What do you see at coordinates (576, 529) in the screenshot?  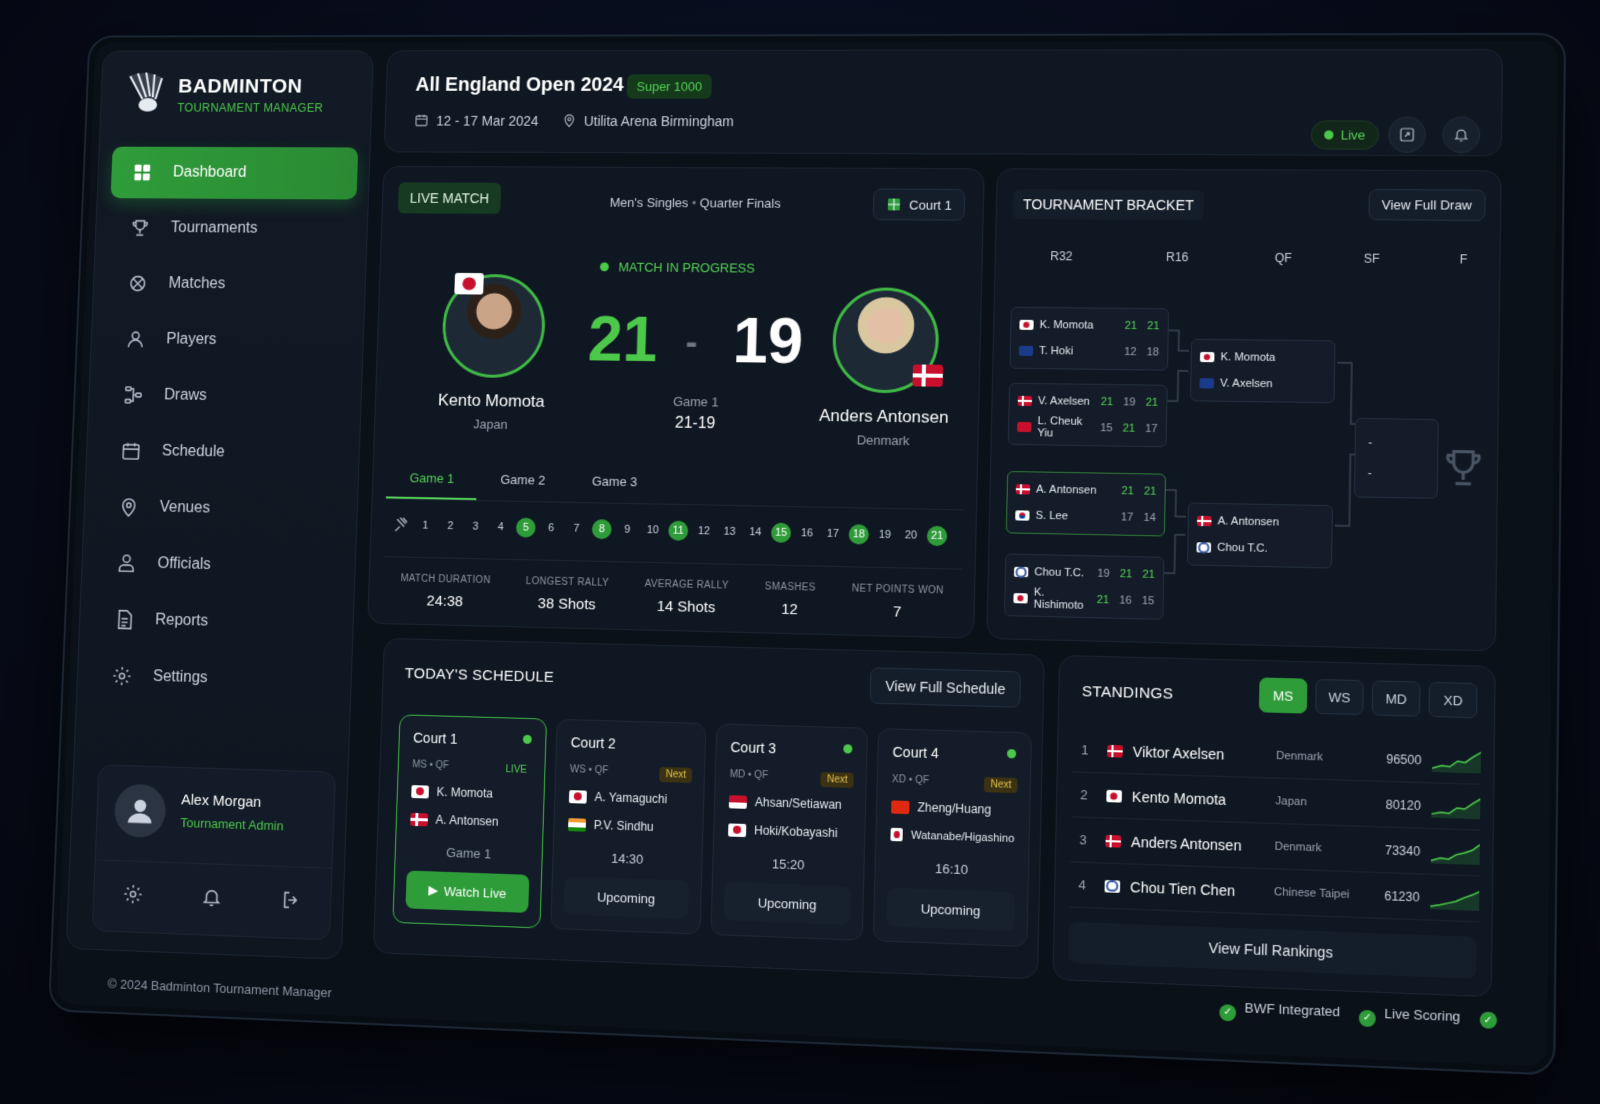 I see `point-marker: 7` at bounding box center [576, 529].